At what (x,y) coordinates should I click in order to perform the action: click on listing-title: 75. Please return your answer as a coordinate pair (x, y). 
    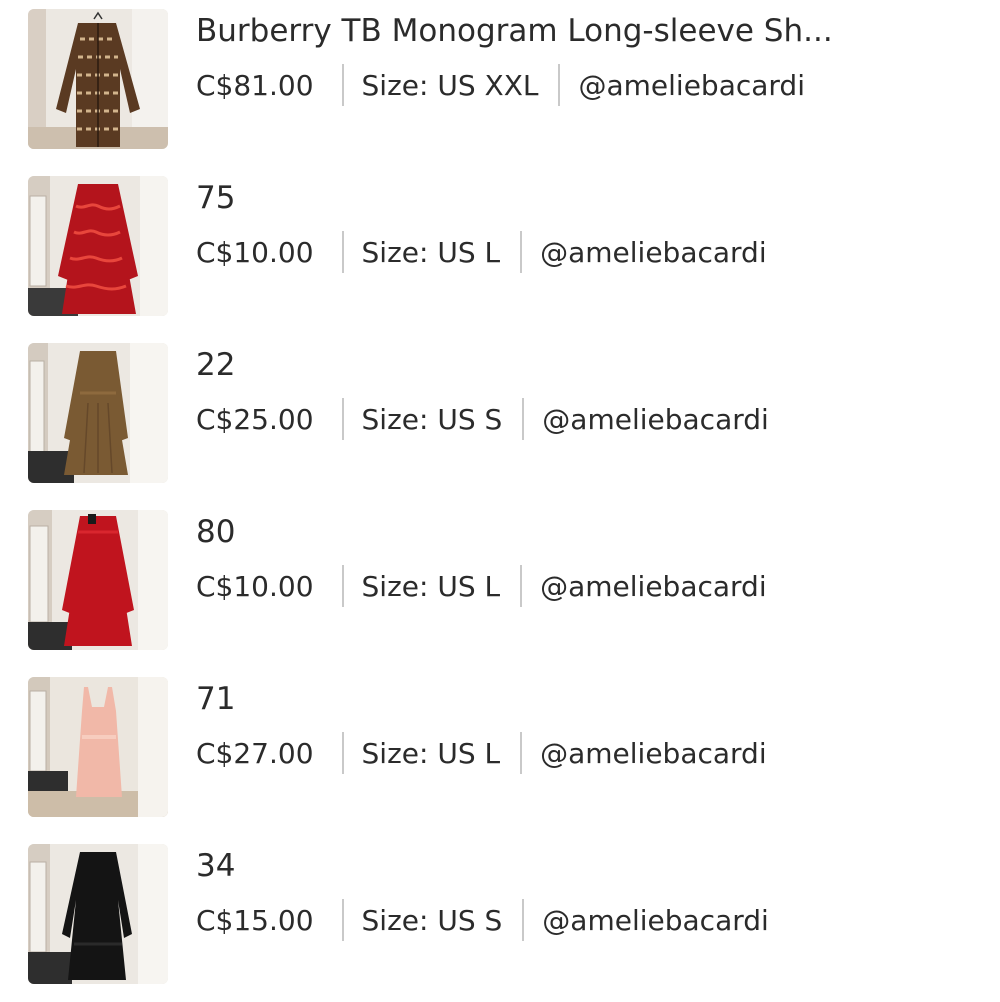
    Looking at the image, I should click on (586, 198).